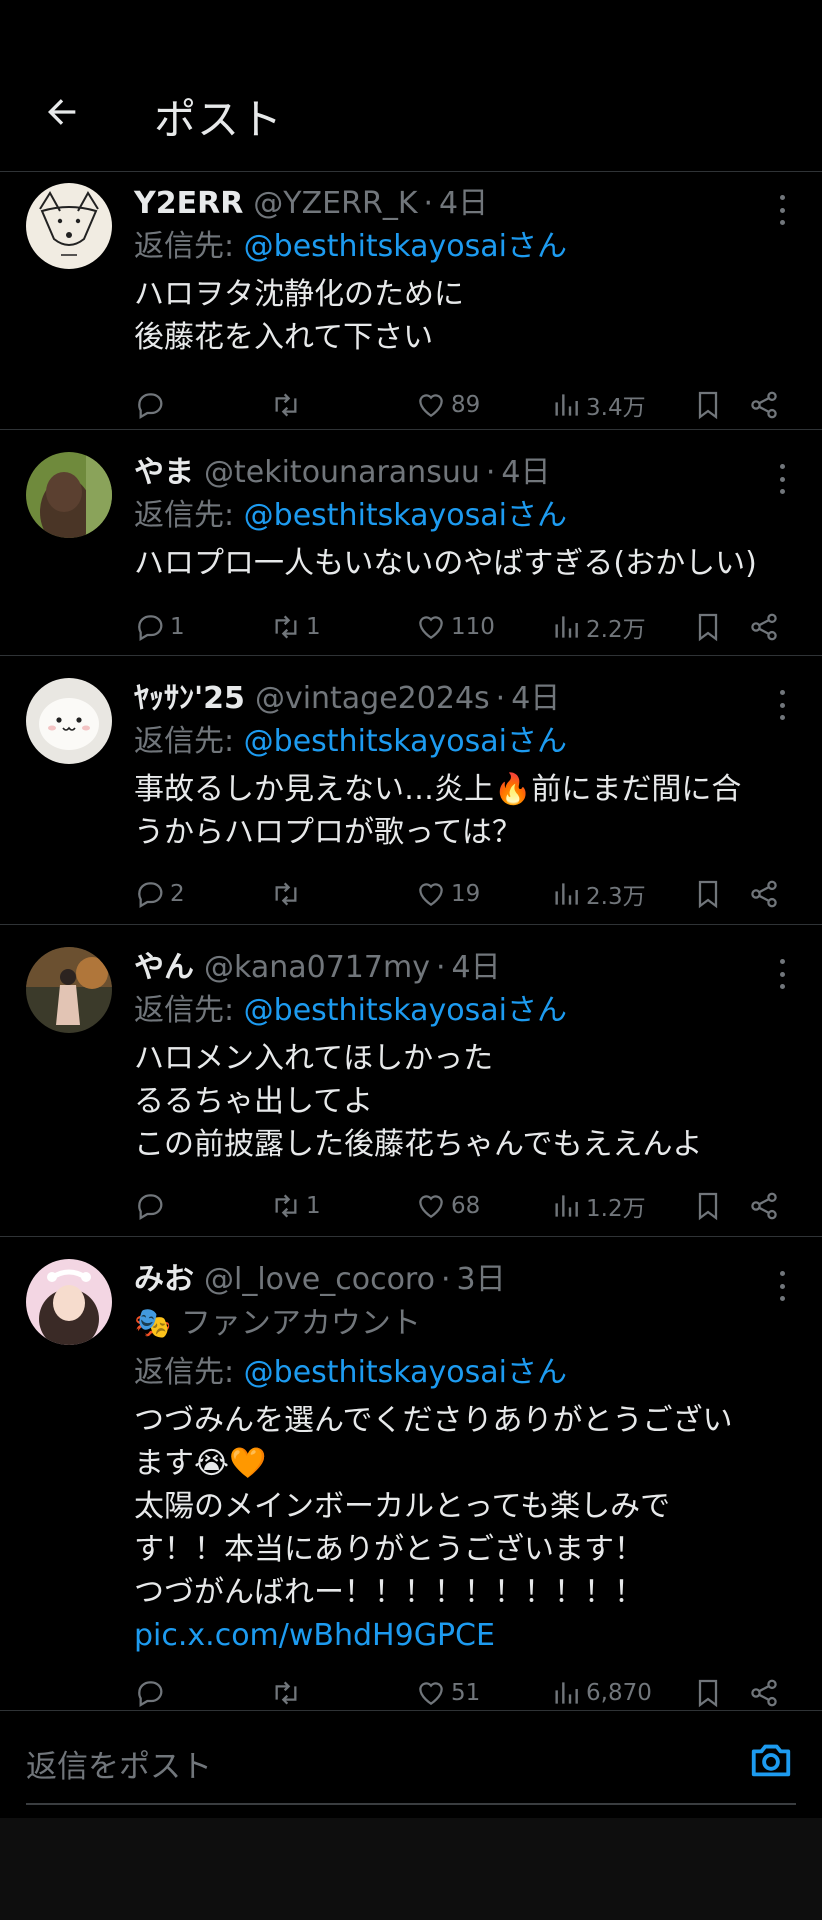 The height and width of the screenshot is (1920, 822). Describe the element at coordinates (447, 405) in the screenshot. I see `like-button: 89` at that location.